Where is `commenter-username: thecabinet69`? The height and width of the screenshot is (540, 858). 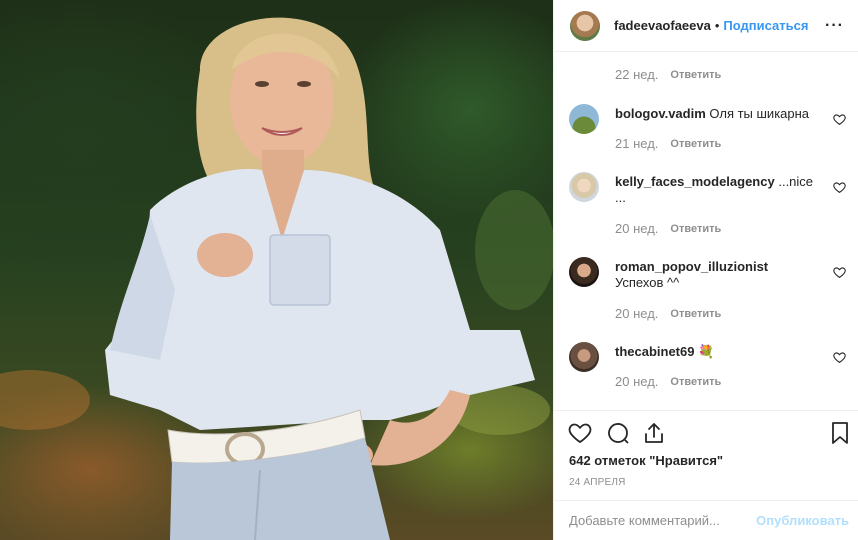 commenter-username: thecabinet69 is located at coordinates (654, 351).